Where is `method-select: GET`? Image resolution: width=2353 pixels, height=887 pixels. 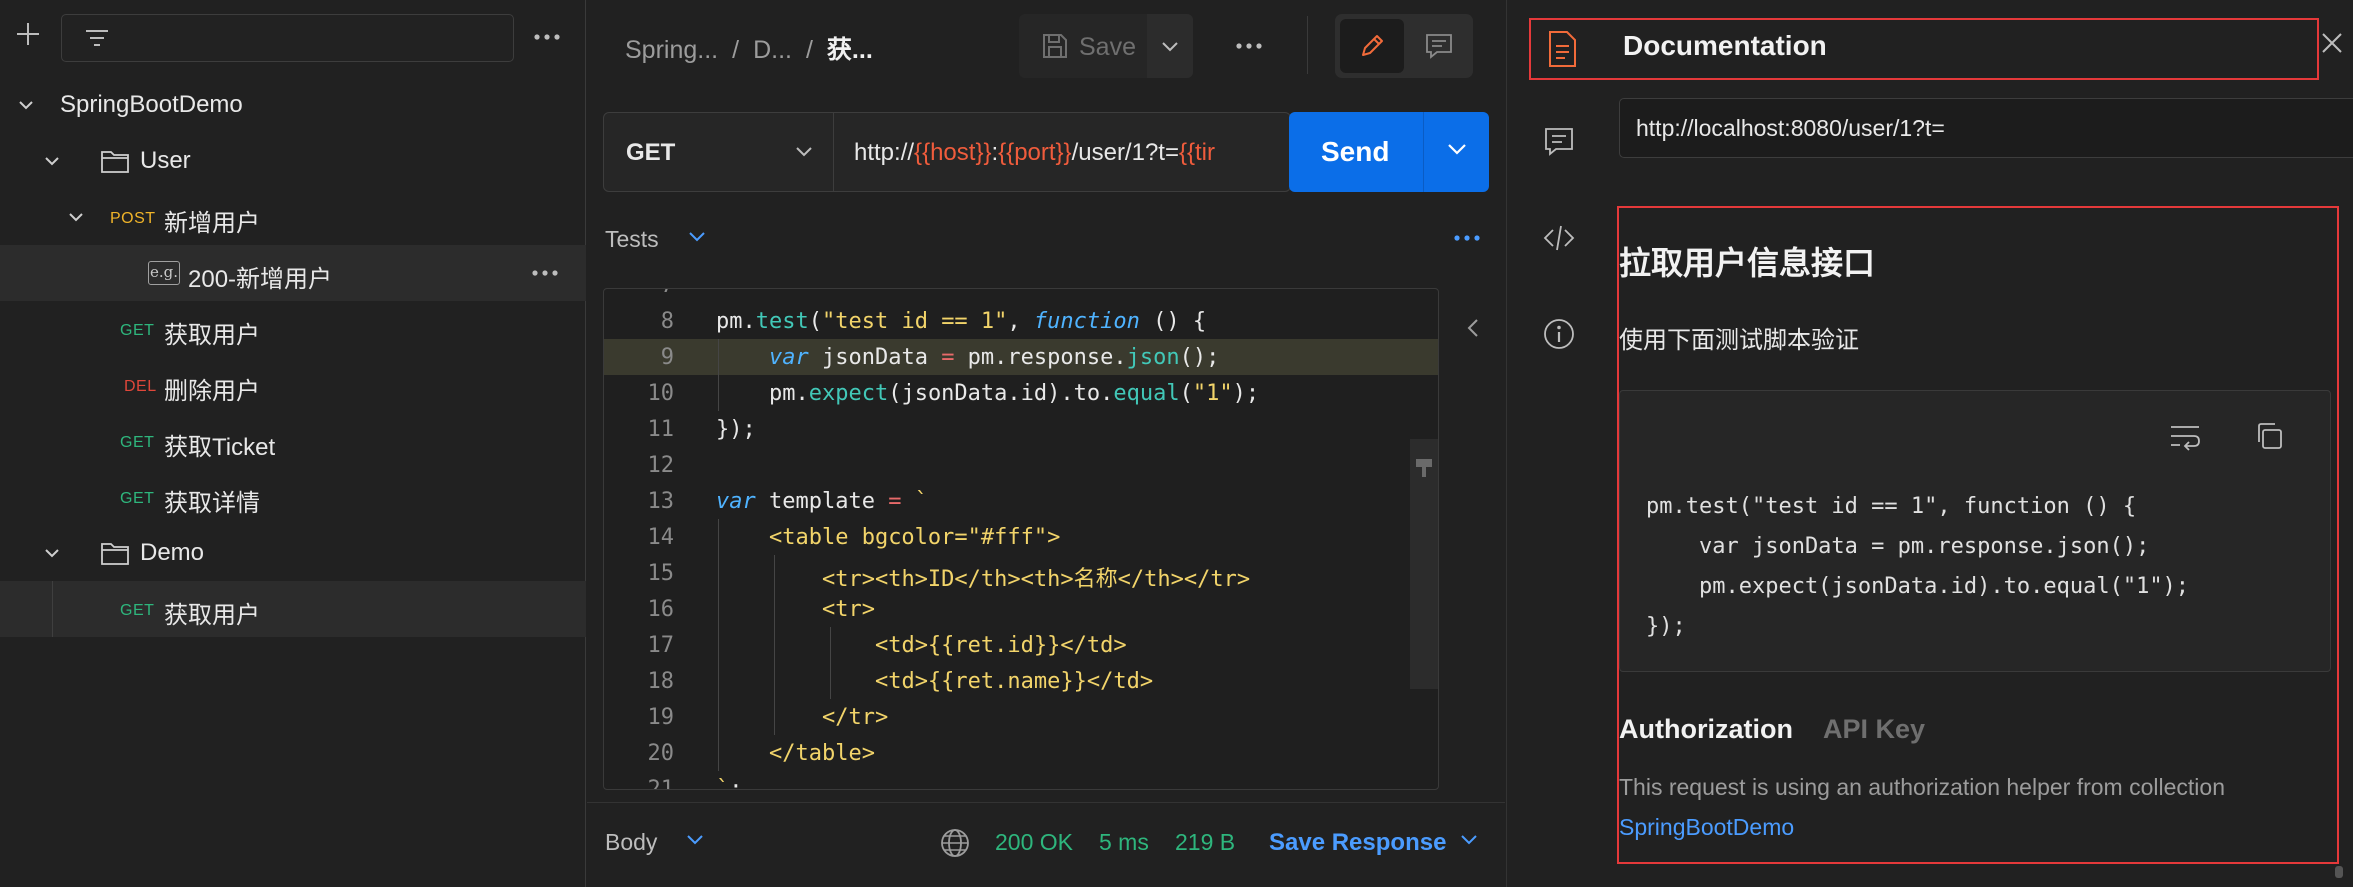 method-select: GET is located at coordinates (719, 152).